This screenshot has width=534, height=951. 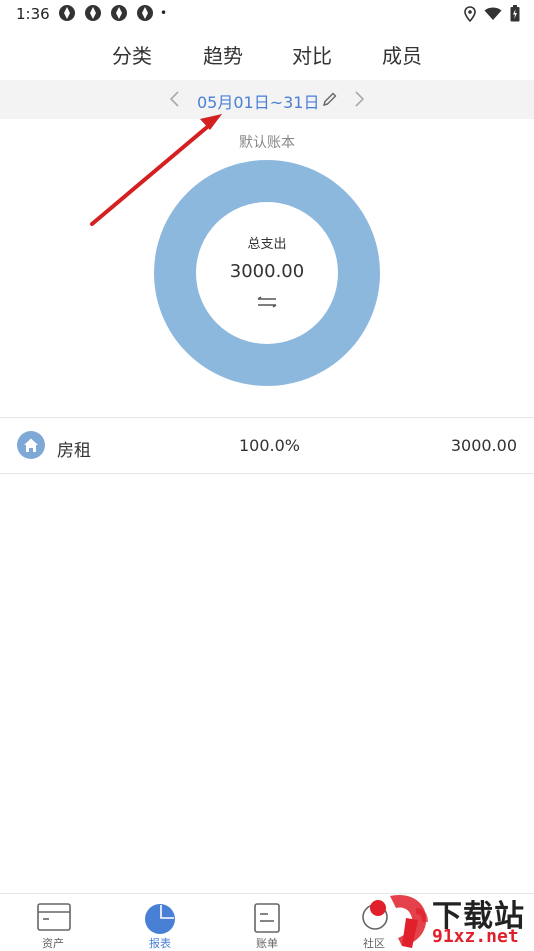 What do you see at coordinates (330, 99) in the screenshot?
I see `pencil-icon` at bounding box center [330, 99].